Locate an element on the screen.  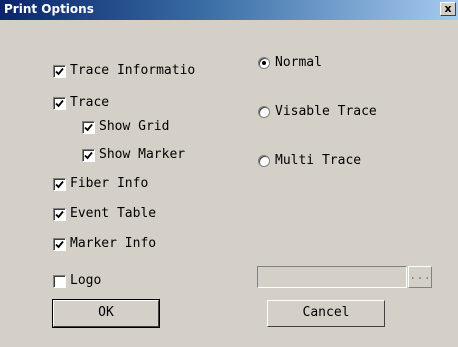
logo-path-field is located at coordinates (332, 277).